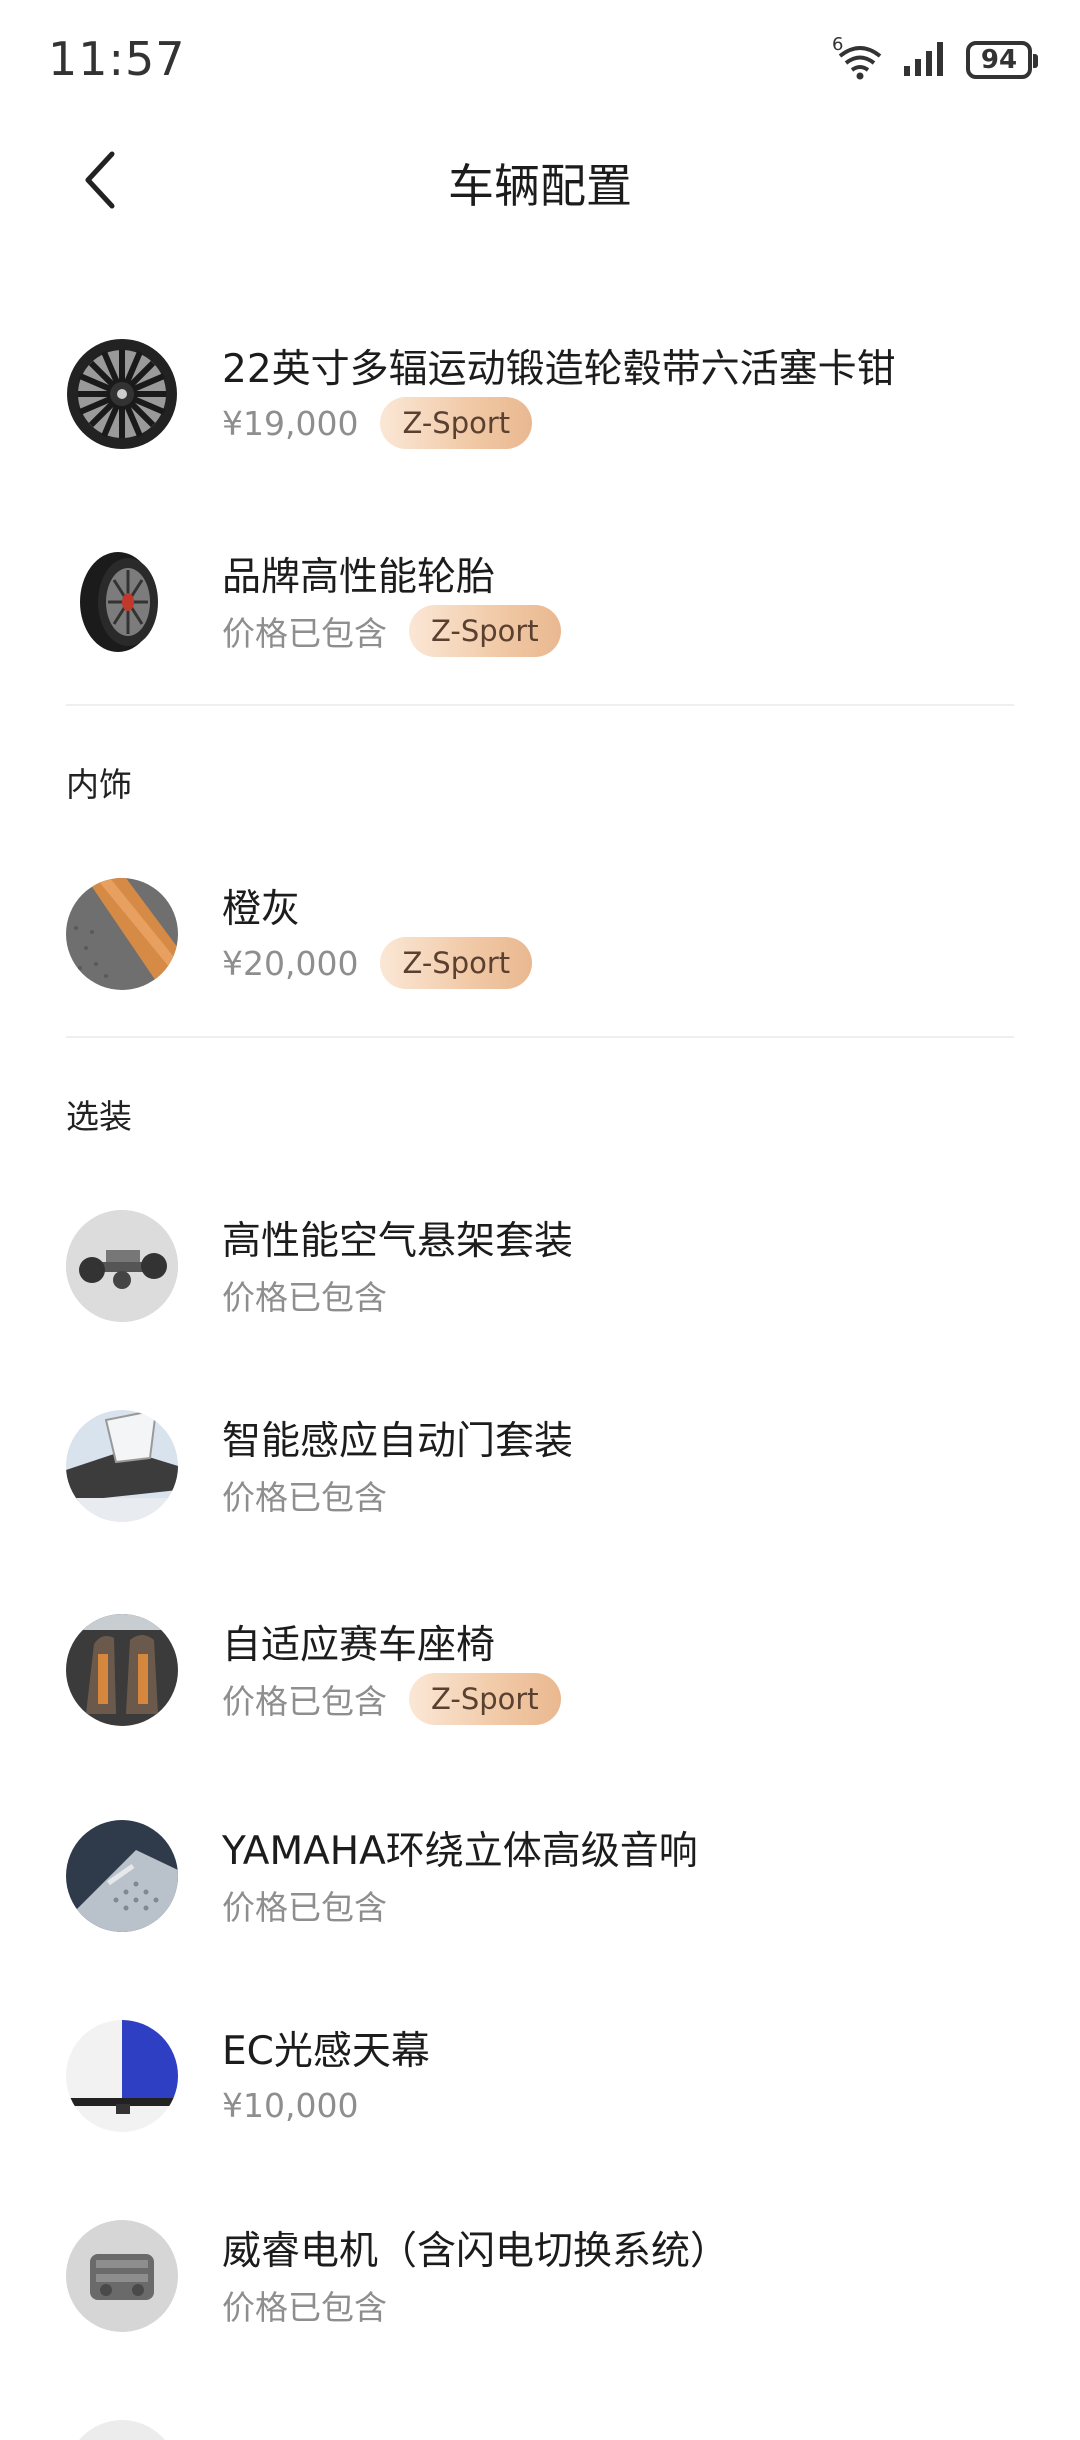 This screenshot has height=2440, width=1080. Describe the element at coordinates (377, 423) in the screenshot. I see `item-sub: ¥19,000 Z-Sport` at that location.